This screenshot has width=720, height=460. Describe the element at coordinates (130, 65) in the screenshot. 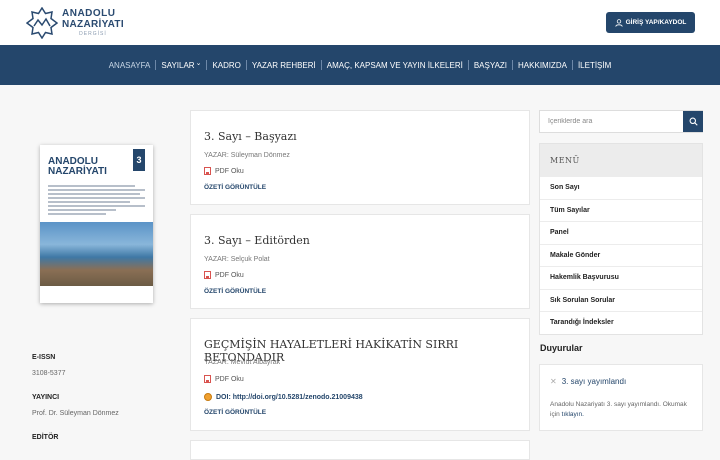

I see `nav-item-anasayfa: ANASAYFA` at that location.